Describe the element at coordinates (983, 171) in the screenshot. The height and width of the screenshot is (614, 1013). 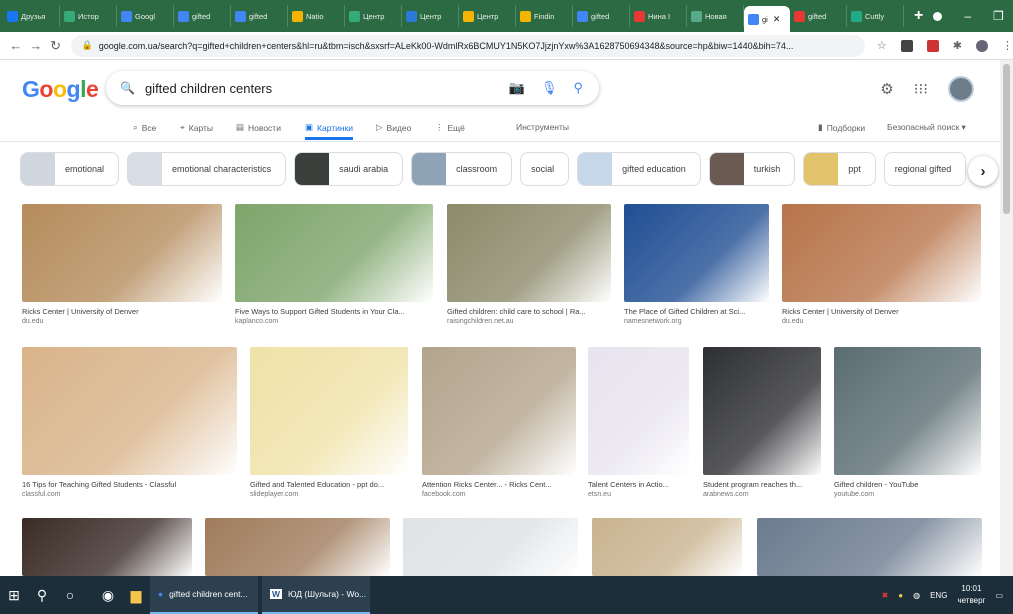
I see `chips-next-arrow-icon: ›` at that location.